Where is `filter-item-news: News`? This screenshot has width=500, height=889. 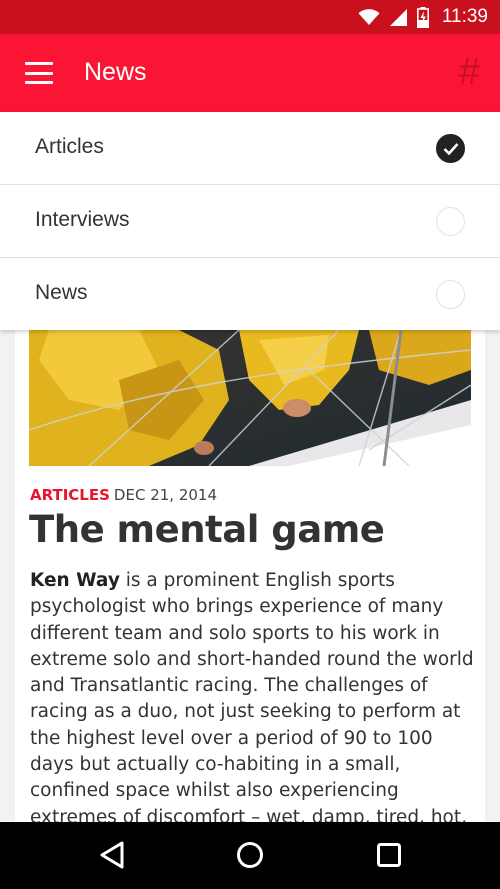
filter-item-news: News is located at coordinates (250, 294).